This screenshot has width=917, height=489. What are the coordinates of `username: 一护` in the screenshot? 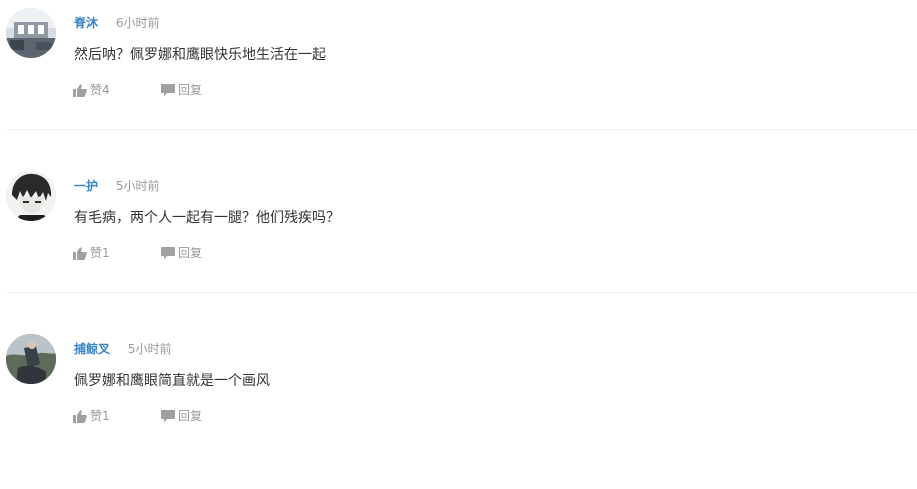 It's located at (86, 186).